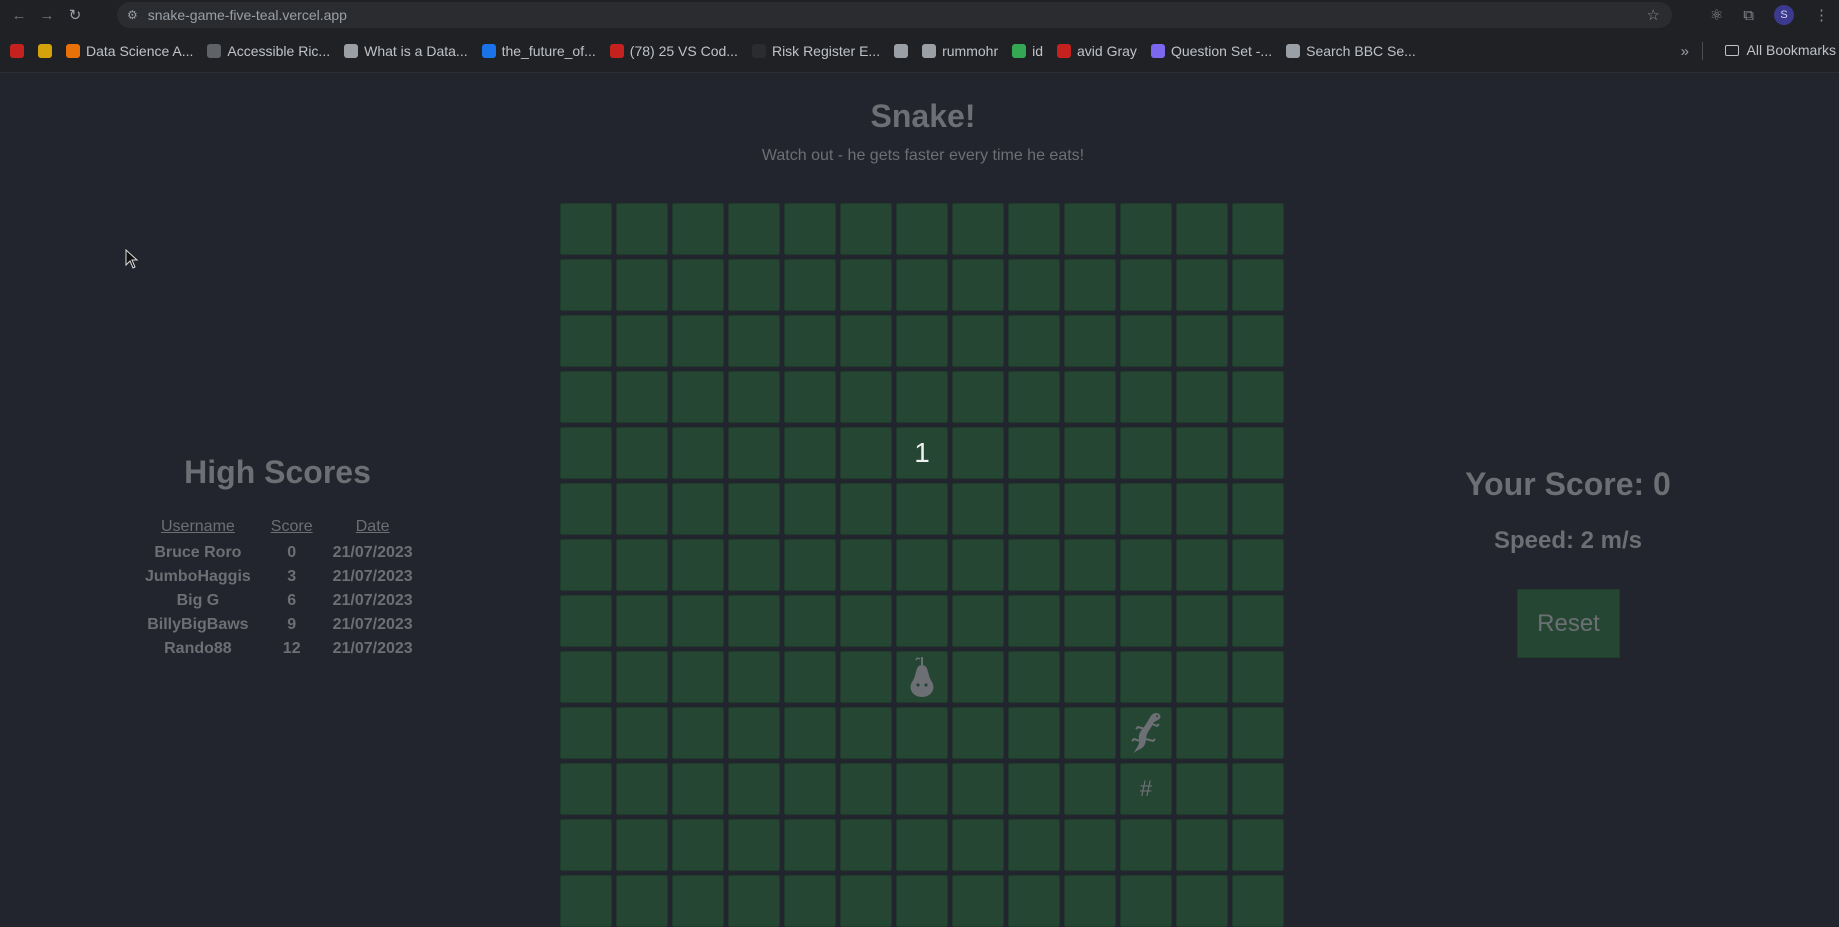 The height and width of the screenshot is (927, 1839). Describe the element at coordinates (1019, 51) in the screenshot. I see `google-icon` at that location.